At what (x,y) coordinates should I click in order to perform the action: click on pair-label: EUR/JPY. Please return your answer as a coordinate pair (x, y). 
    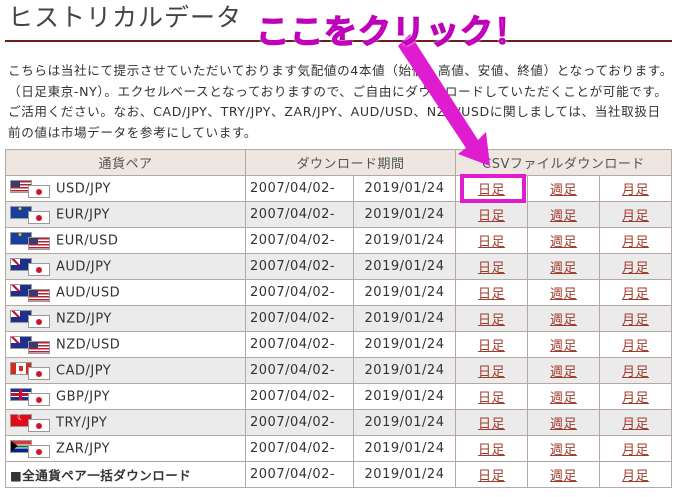
    Looking at the image, I should click on (83, 214).